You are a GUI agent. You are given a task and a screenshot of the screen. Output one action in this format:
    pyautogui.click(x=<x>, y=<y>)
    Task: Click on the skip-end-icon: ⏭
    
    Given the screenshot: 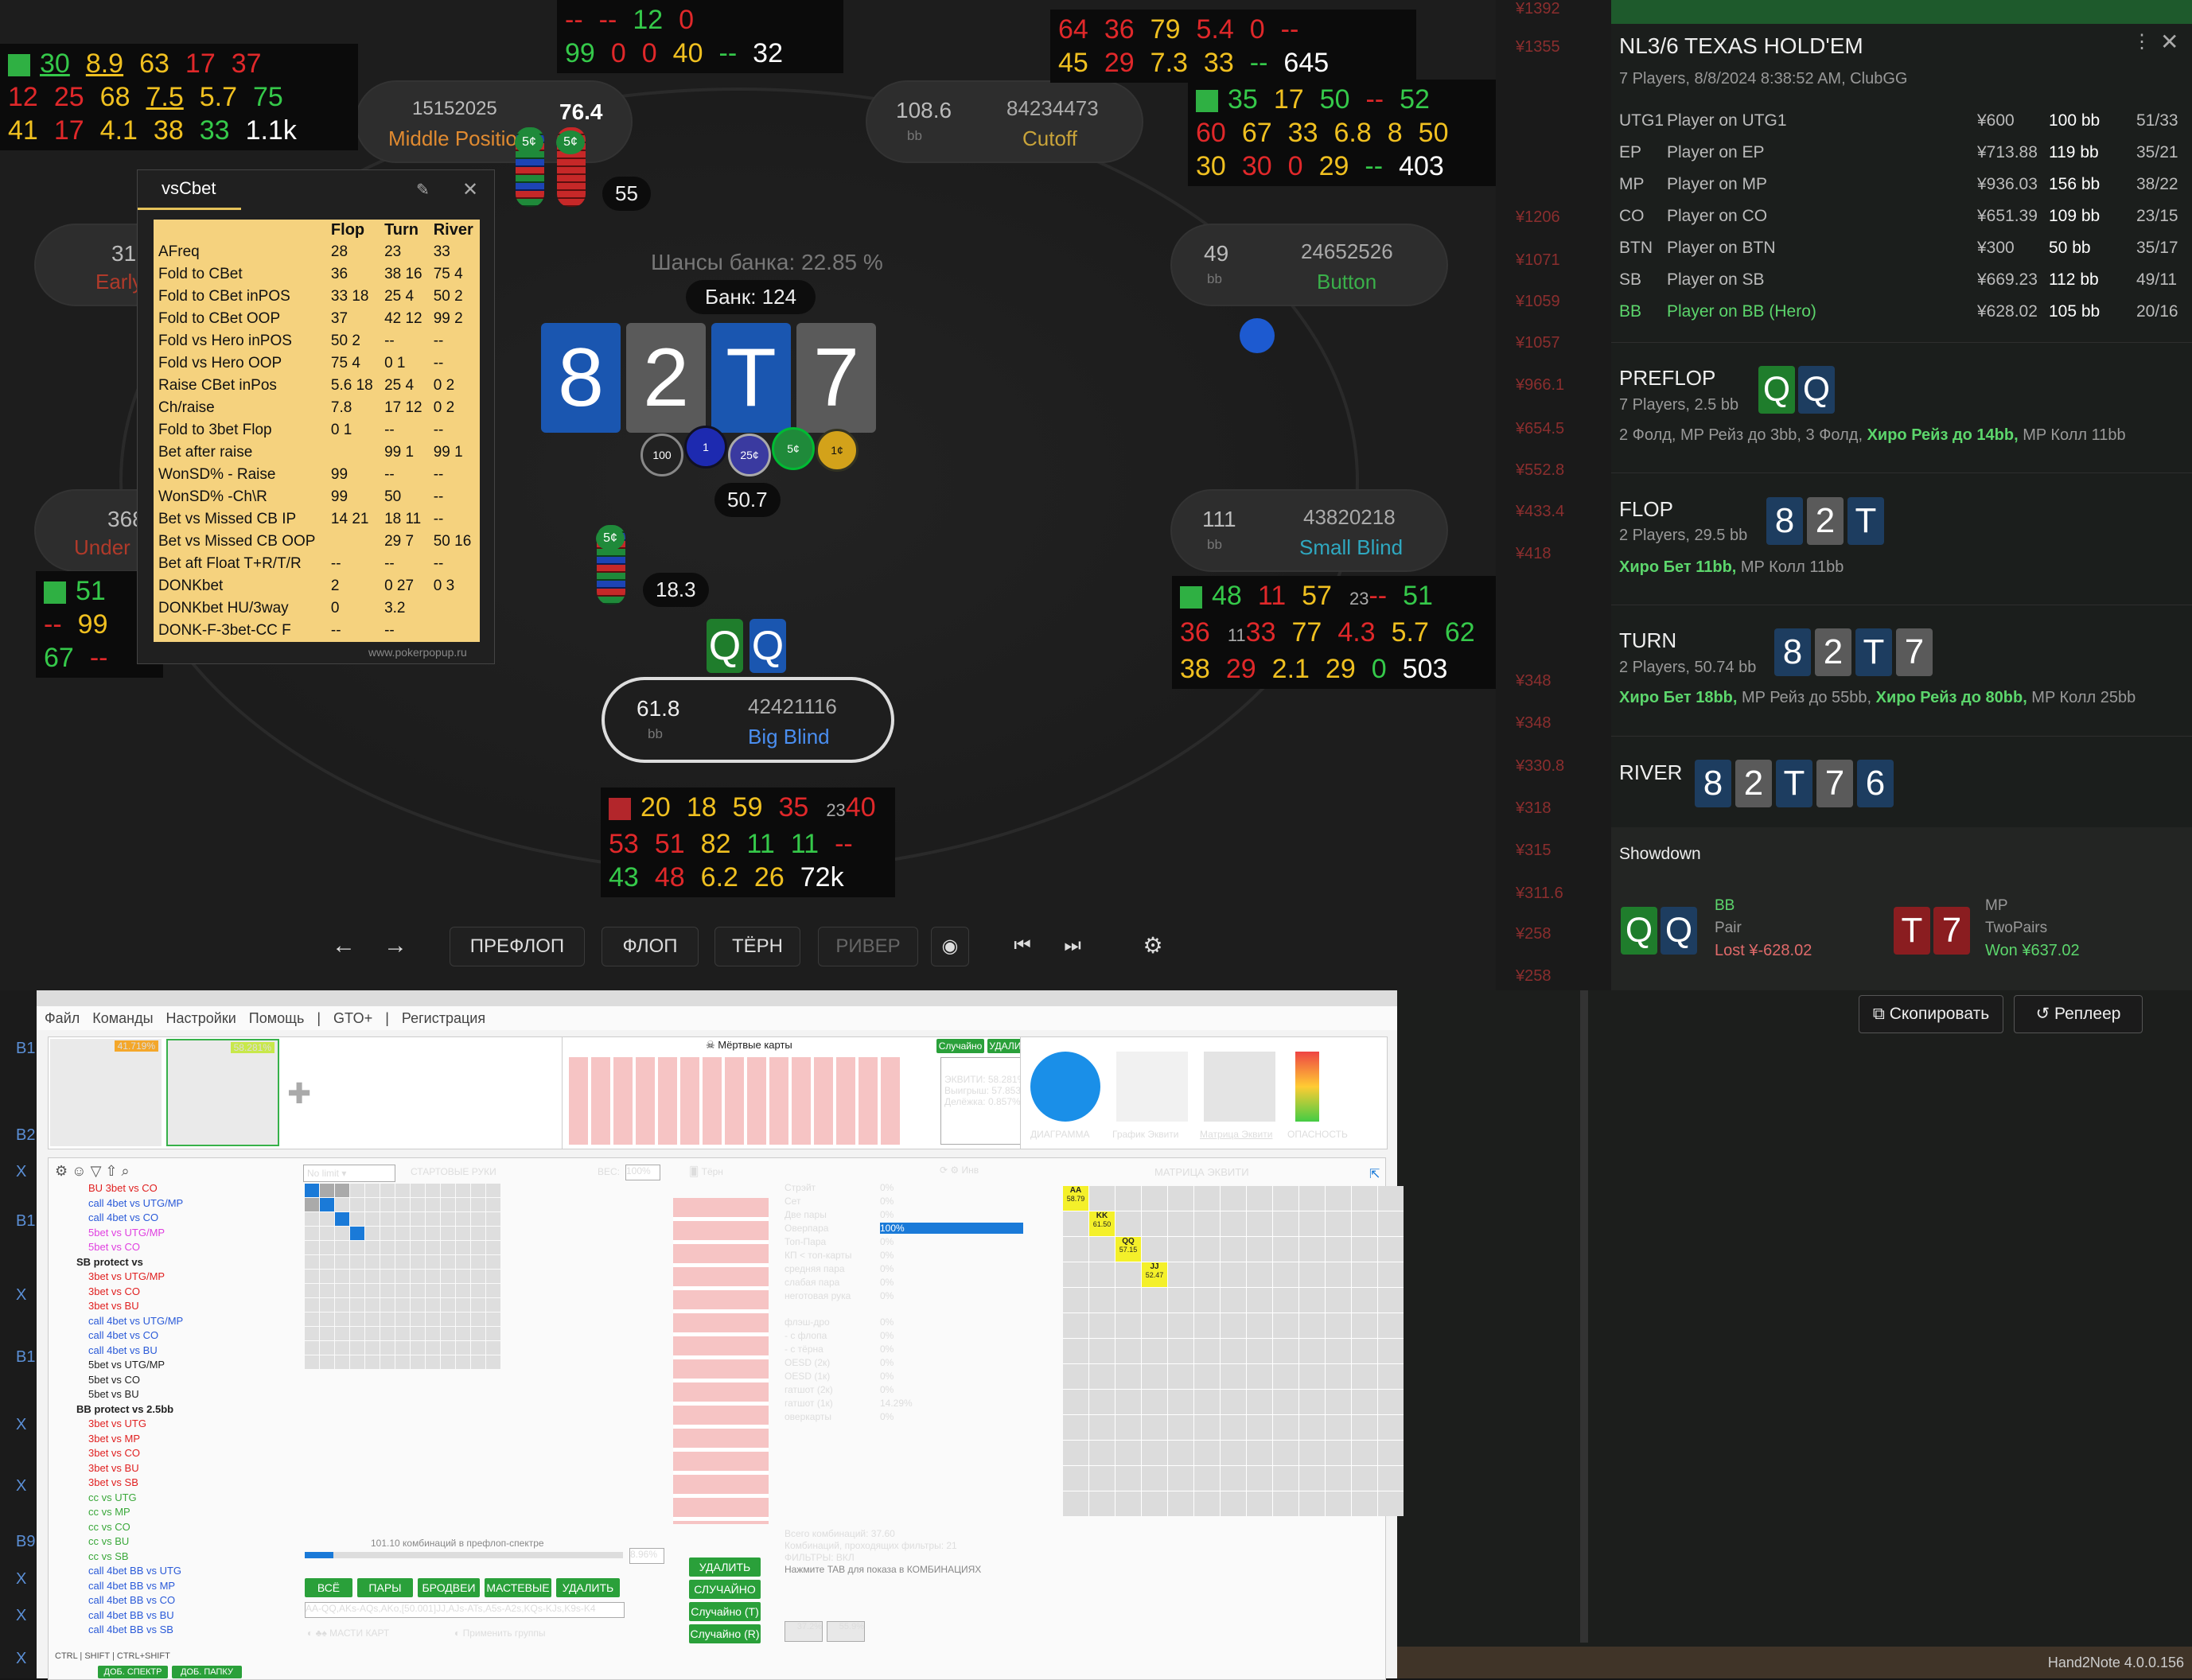 What is the action you would take?
    pyautogui.click(x=1072, y=946)
    